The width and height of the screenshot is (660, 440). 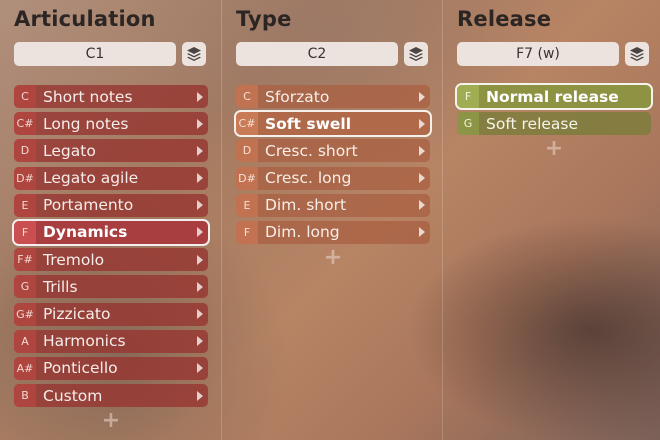 I want to click on release-item: F Normal release, so click(x=554, y=96).